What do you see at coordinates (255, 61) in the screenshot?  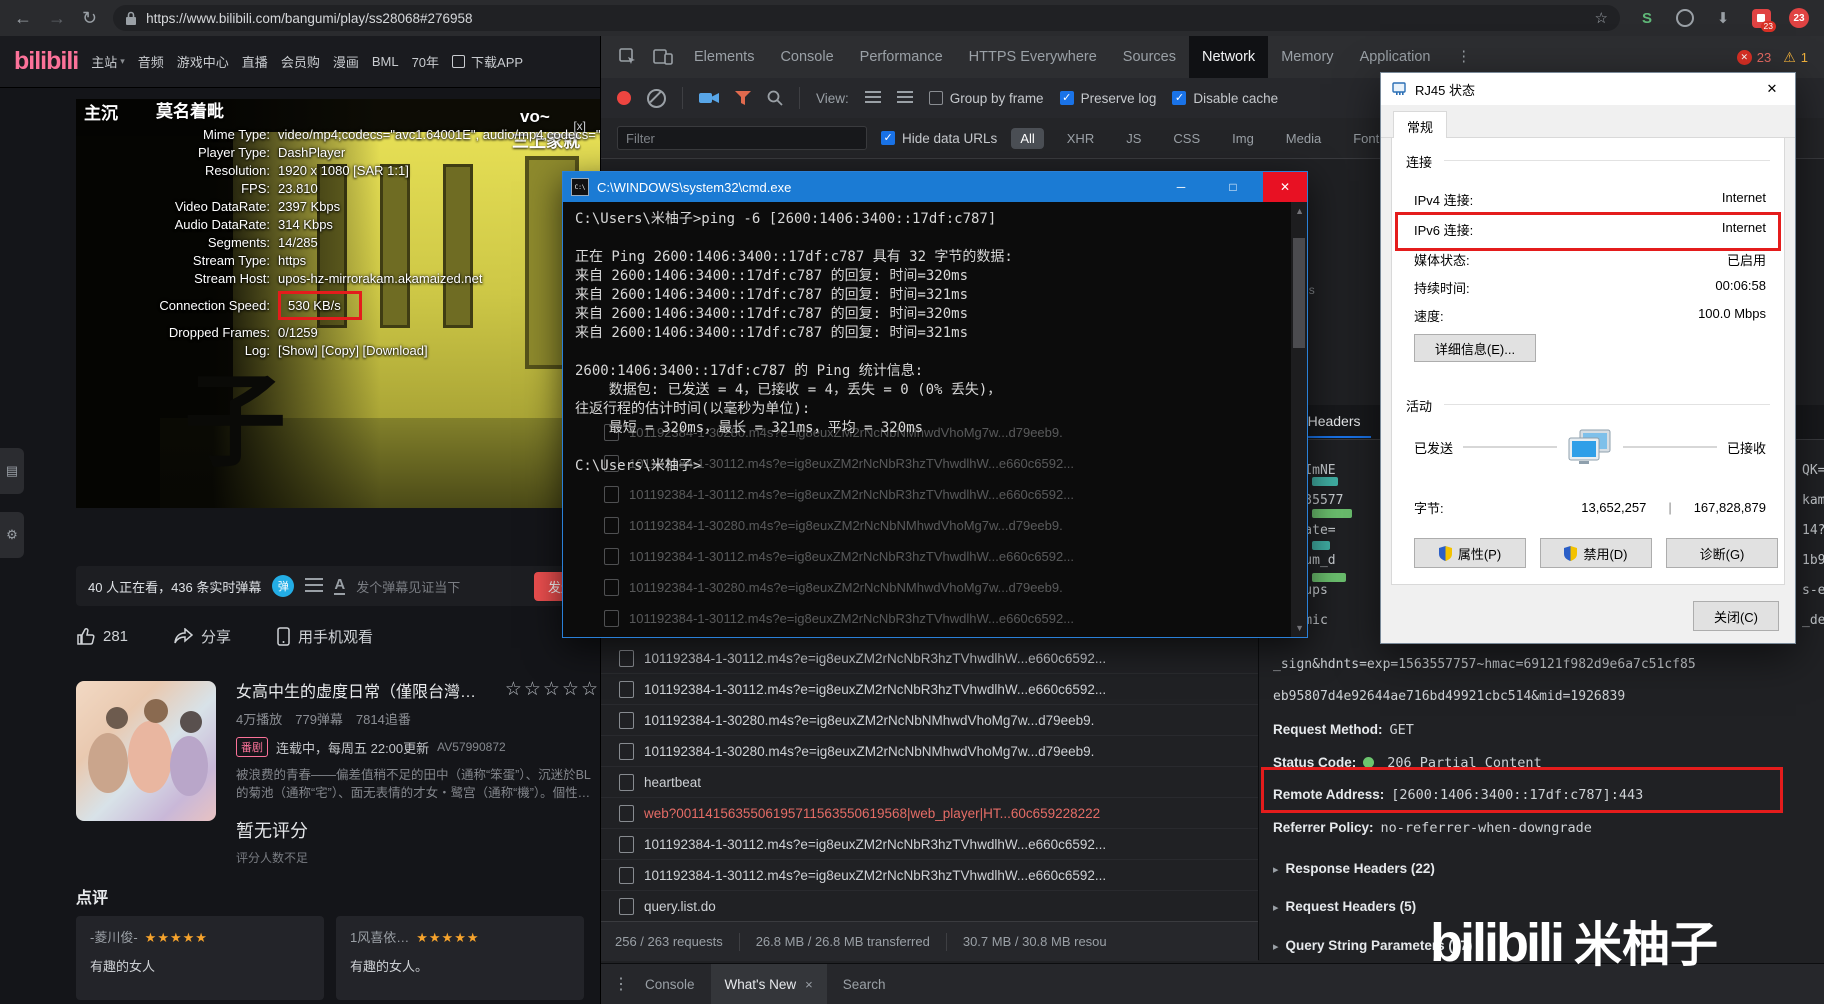 I see `nav-item-live: 直播` at bounding box center [255, 61].